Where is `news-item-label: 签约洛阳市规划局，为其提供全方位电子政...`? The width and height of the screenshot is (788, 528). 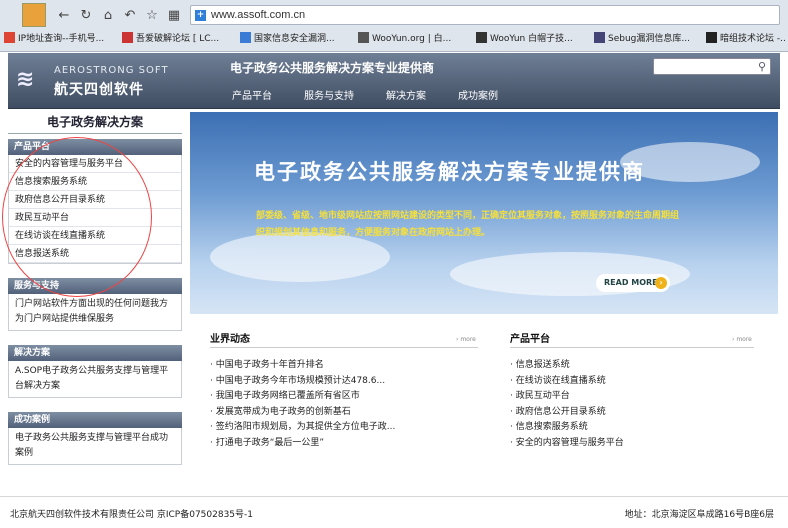 news-item-label: 签约洛阳市规划局，为其提供全方位电子政... is located at coordinates (305, 427).